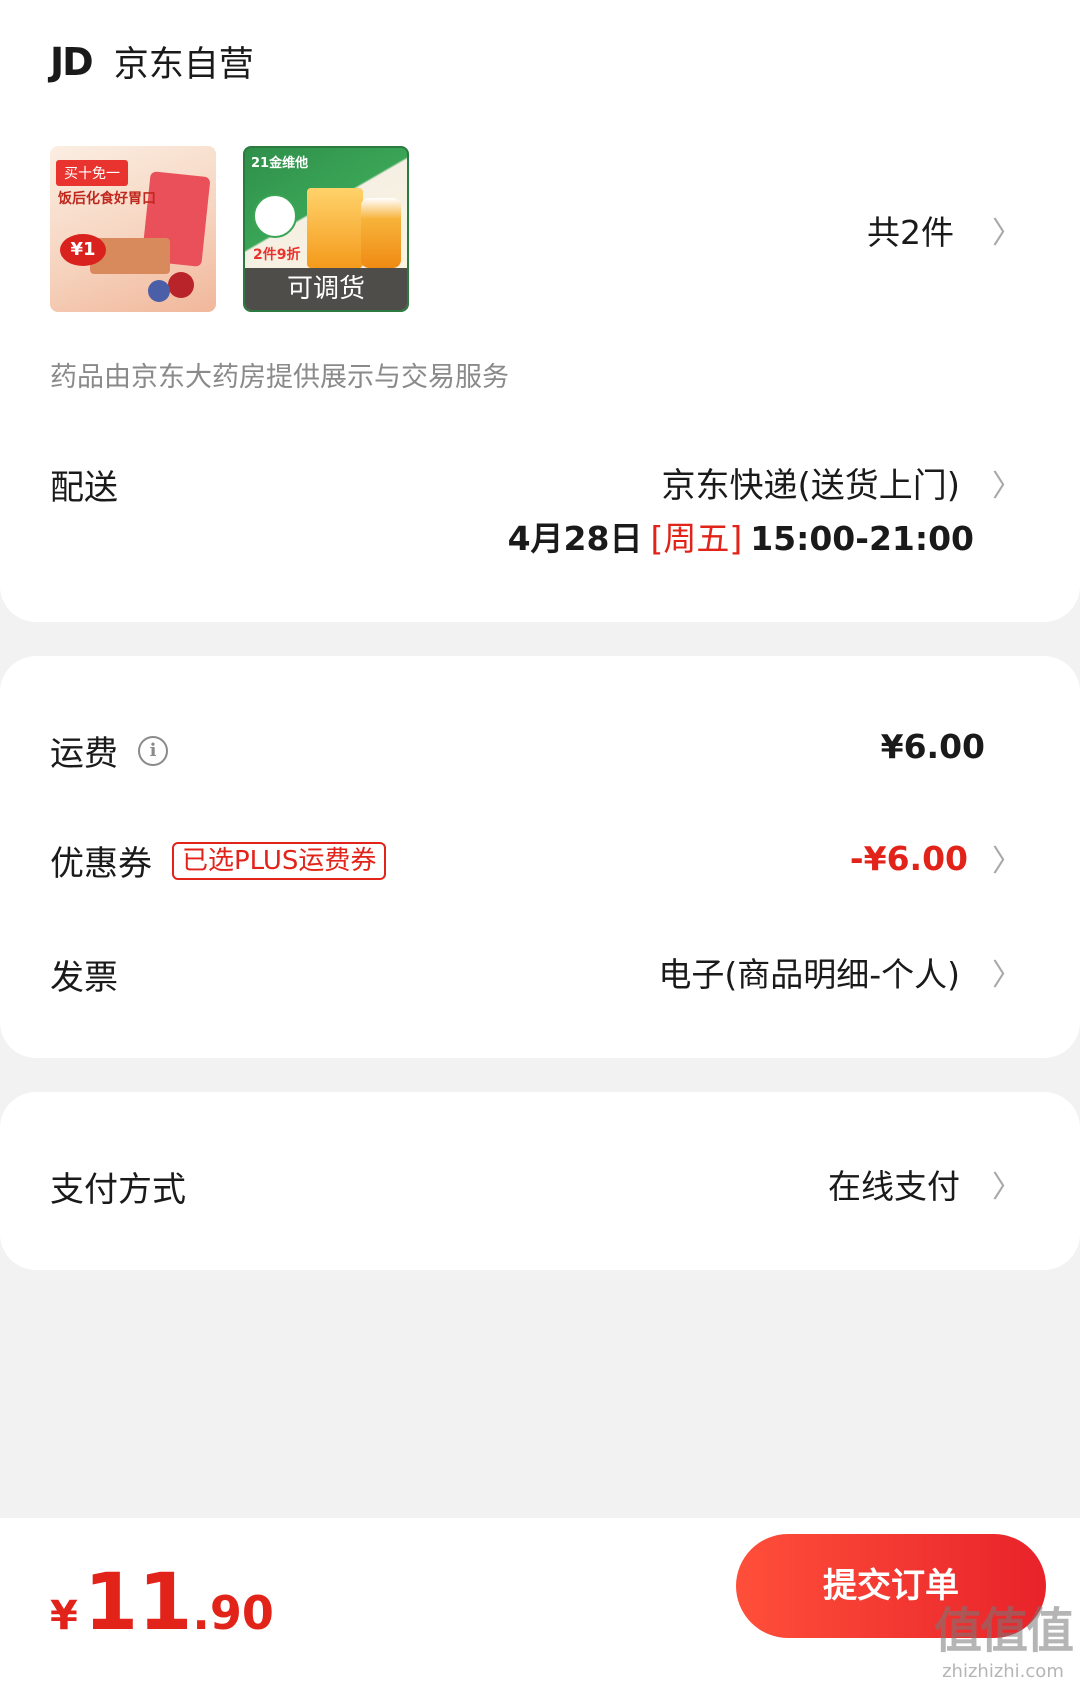  Describe the element at coordinates (696, 538) in the screenshot. I see `delivery-weekday: [周五]` at that location.